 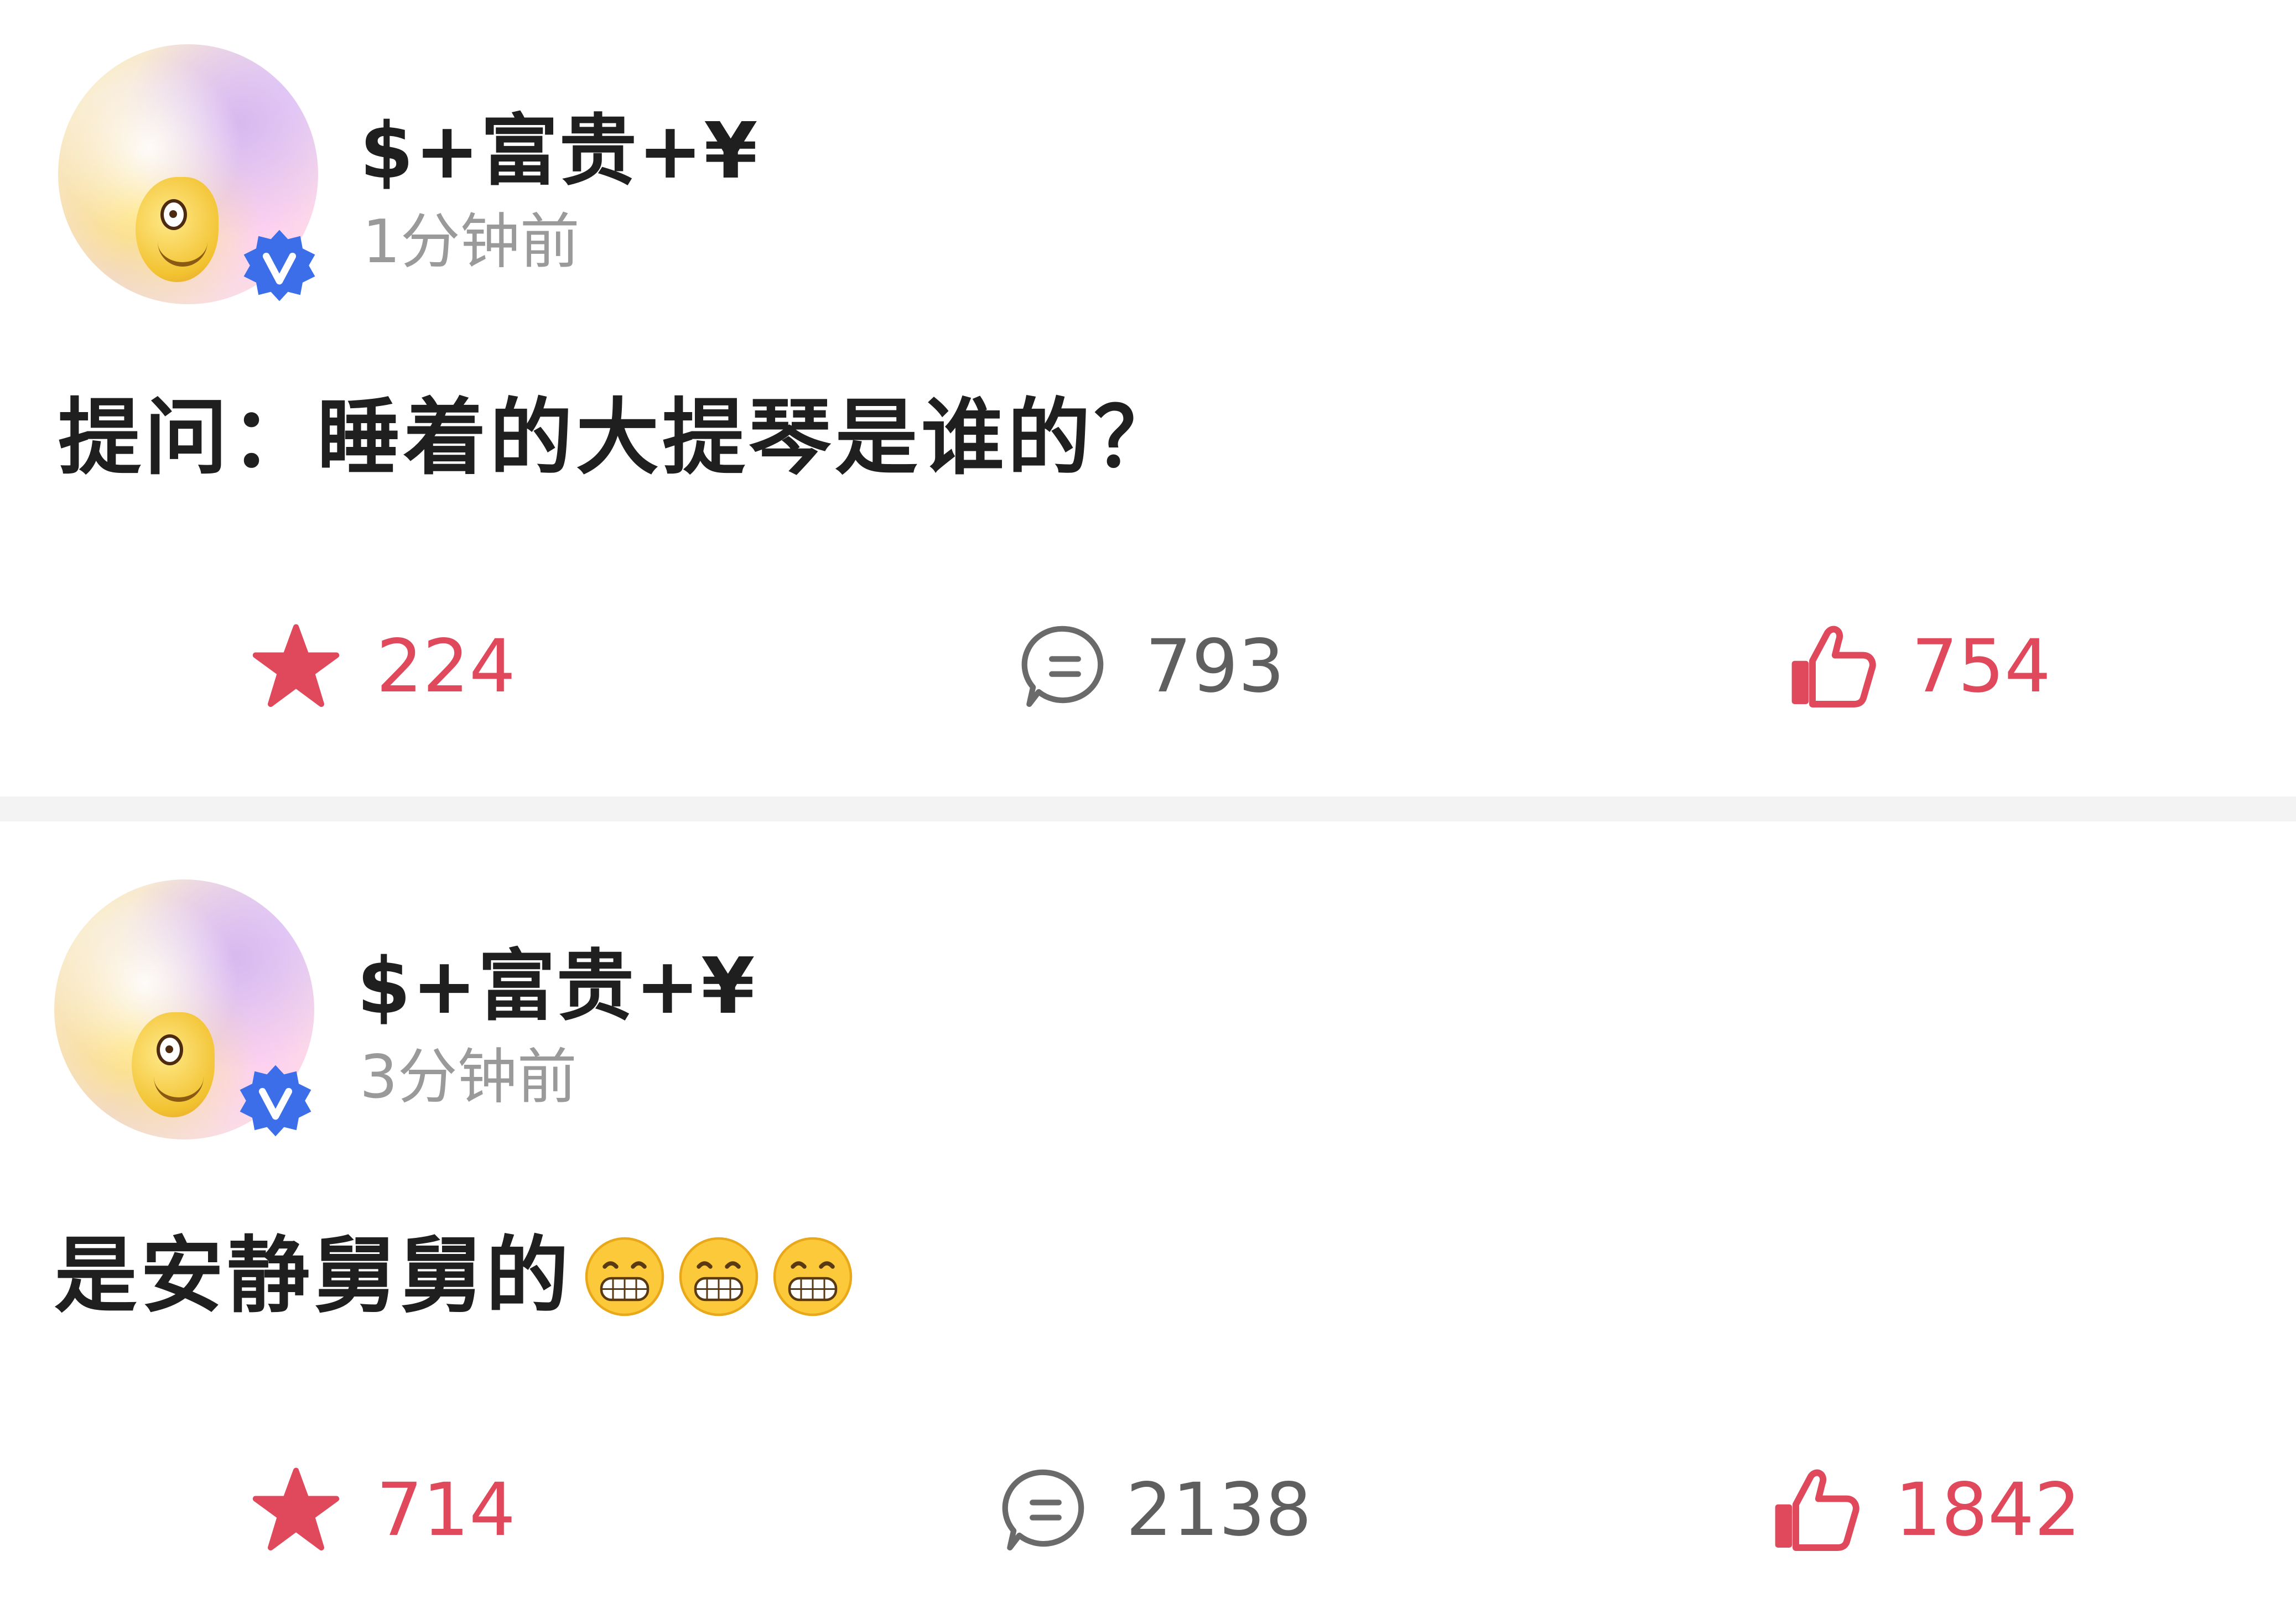 What do you see at coordinates (314, 1276) in the screenshot?
I see `post-content-text: 是安静舅舅的` at bounding box center [314, 1276].